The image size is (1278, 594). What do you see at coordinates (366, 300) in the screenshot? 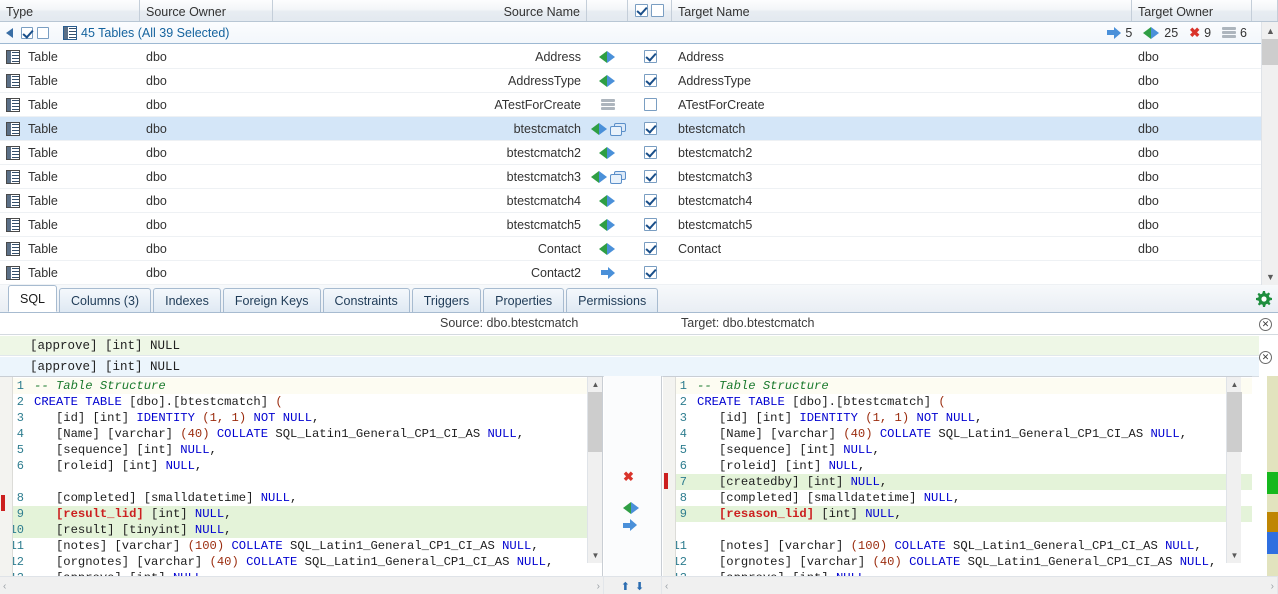
I see `tab-constraints: Constraints` at bounding box center [366, 300].